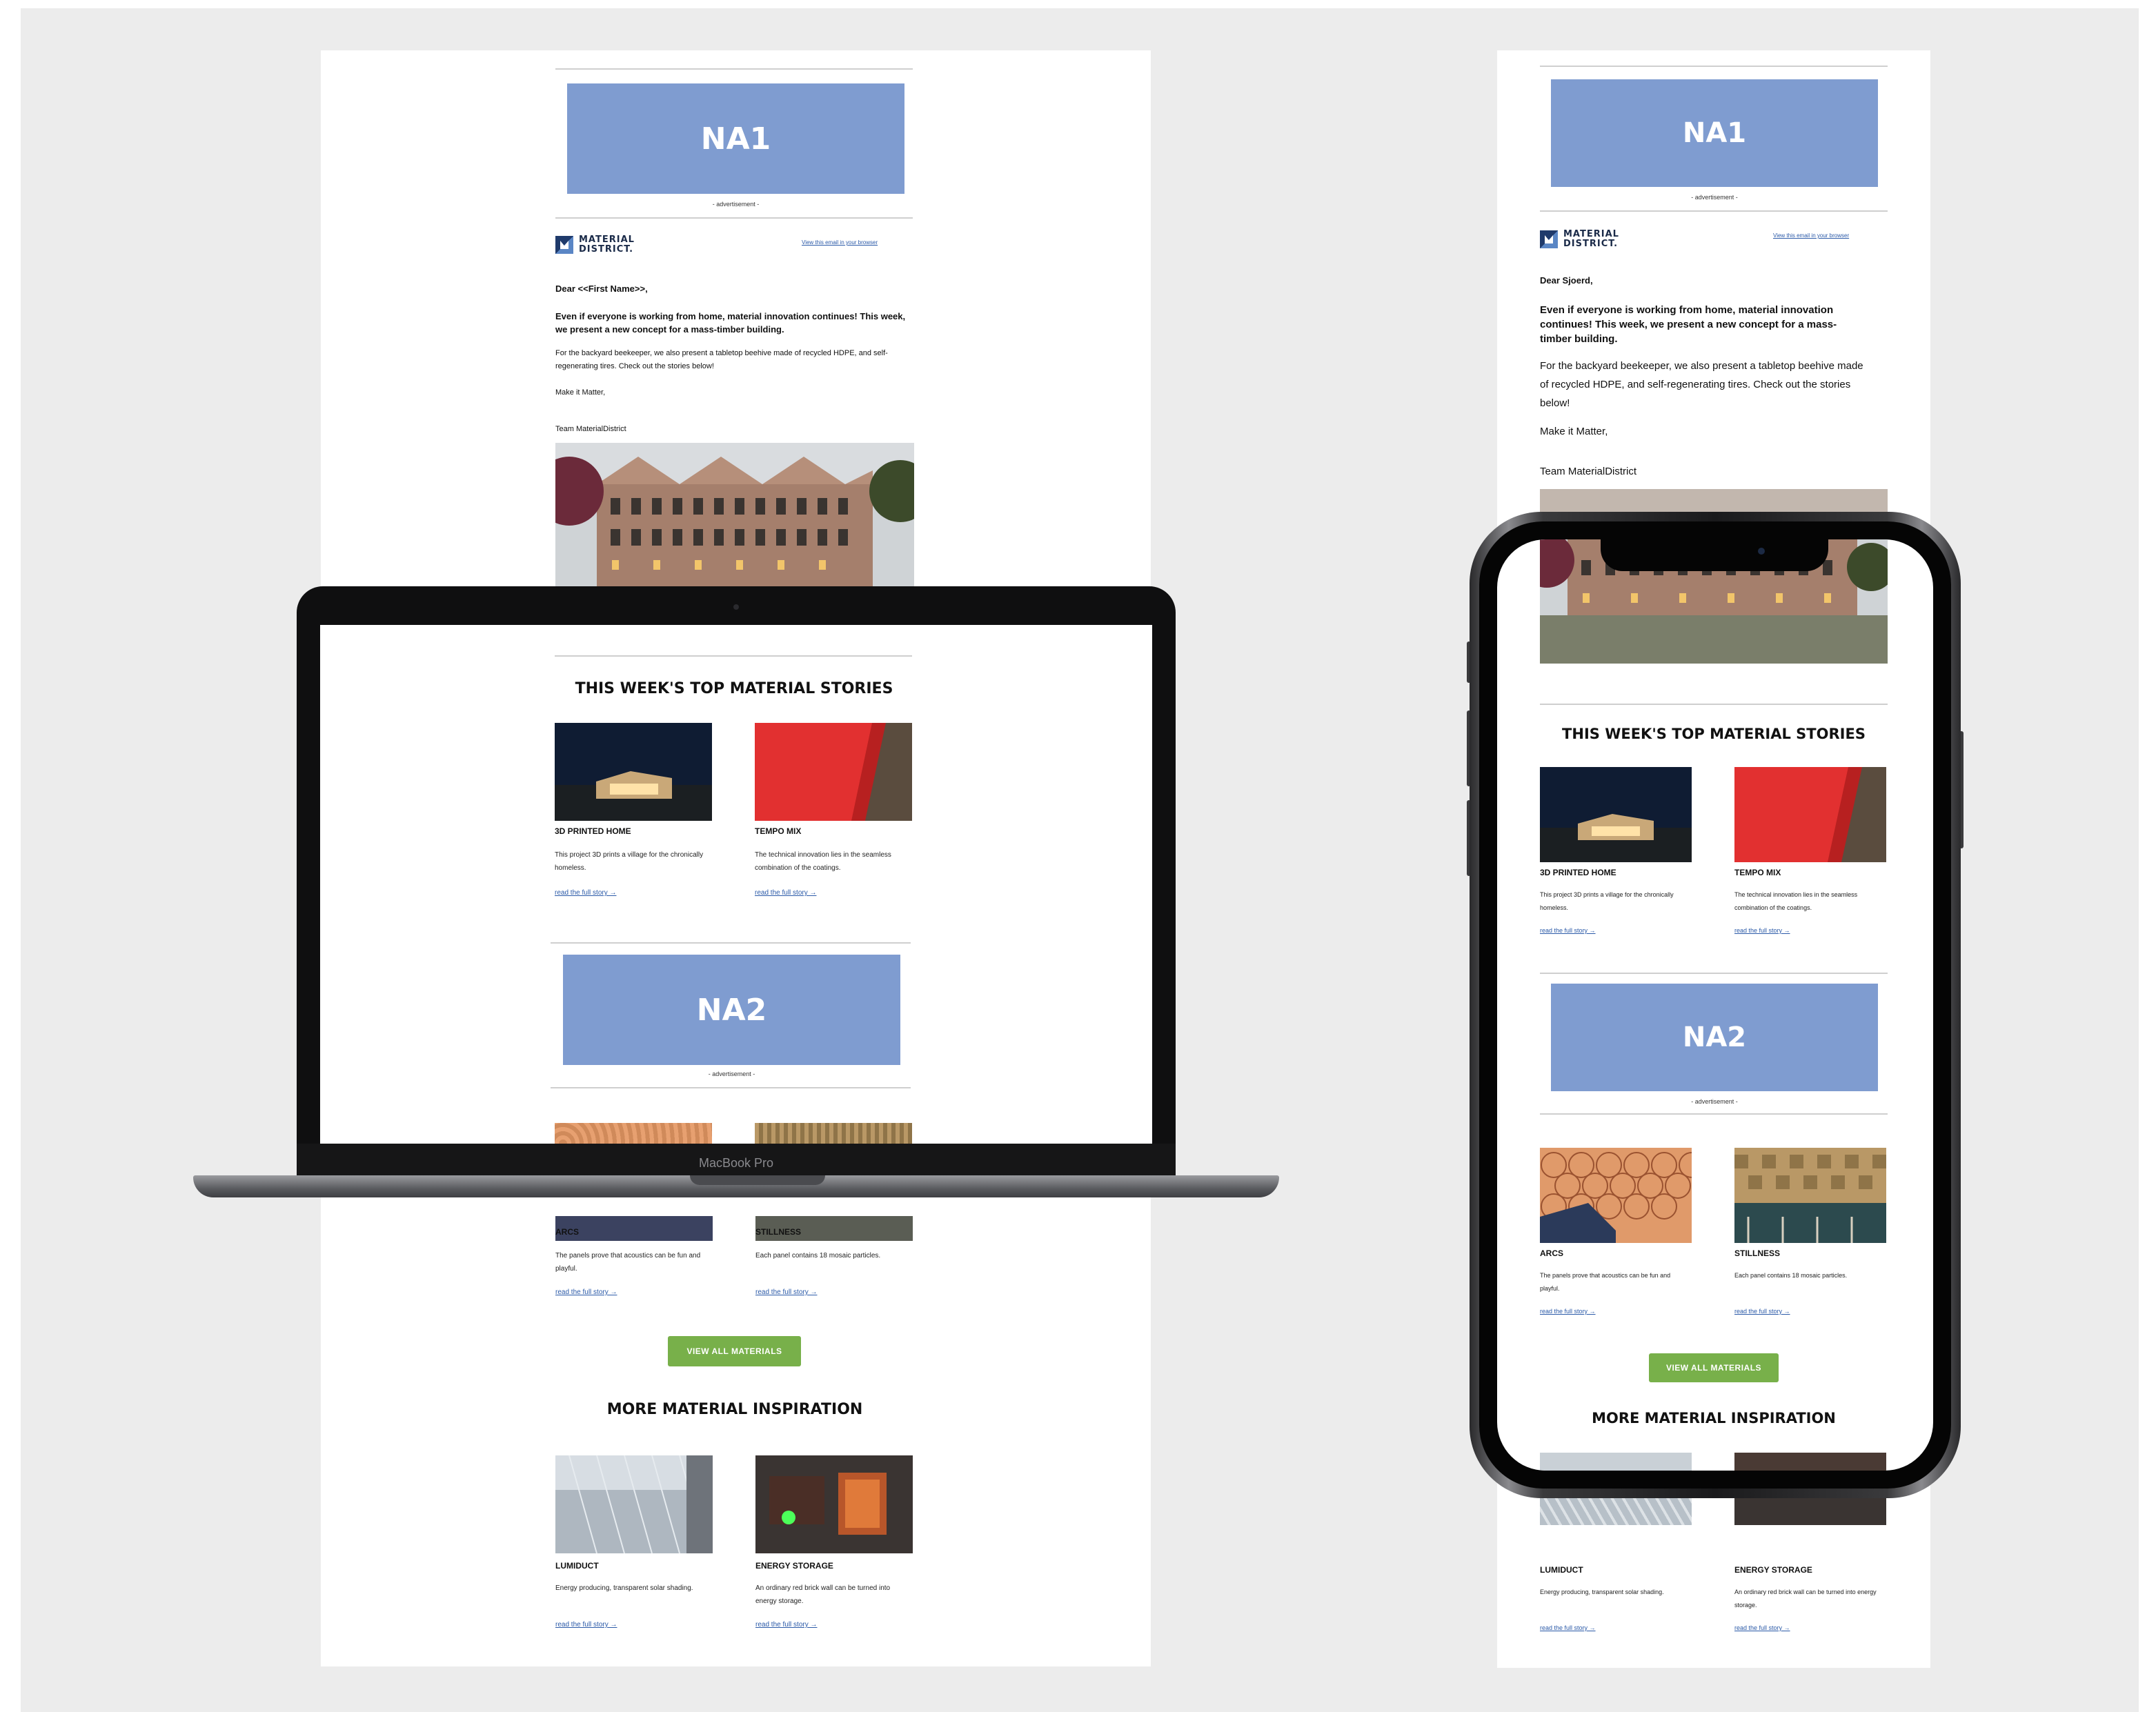 Image resolution: width=2156 pixels, height=1712 pixels. What do you see at coordinates (1810, 1195) in the screenshot?
I see `story-image-stillness` at bounding box center [1810, 1195].